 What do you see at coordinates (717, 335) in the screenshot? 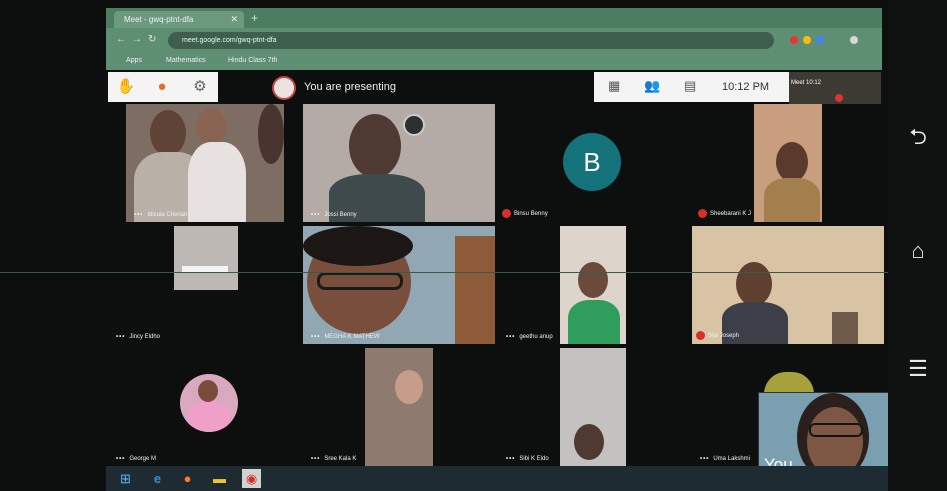
I see `participant-name: Sija Joseph` at bounding box center [717, 335].